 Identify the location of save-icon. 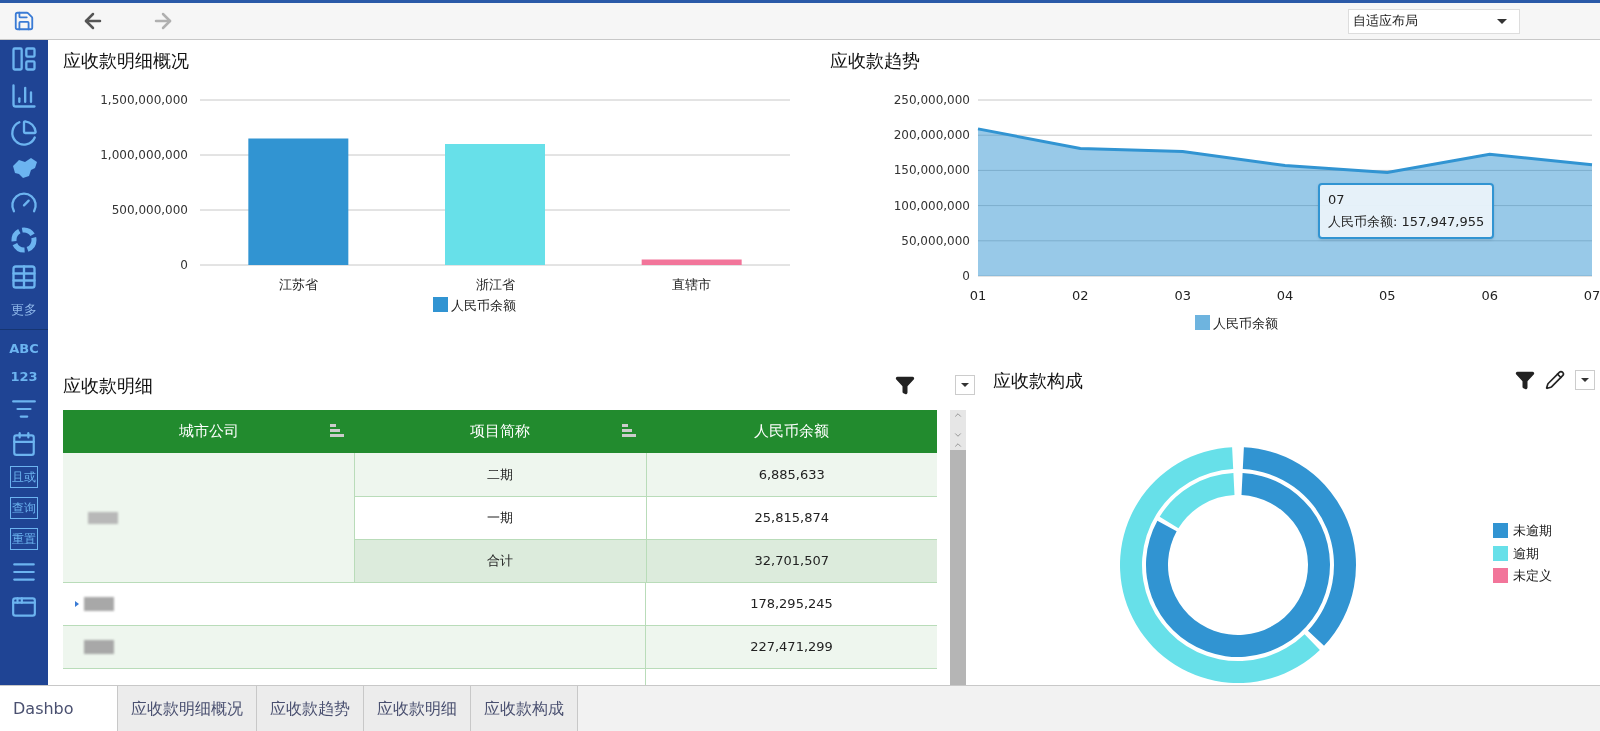
(24, 21).